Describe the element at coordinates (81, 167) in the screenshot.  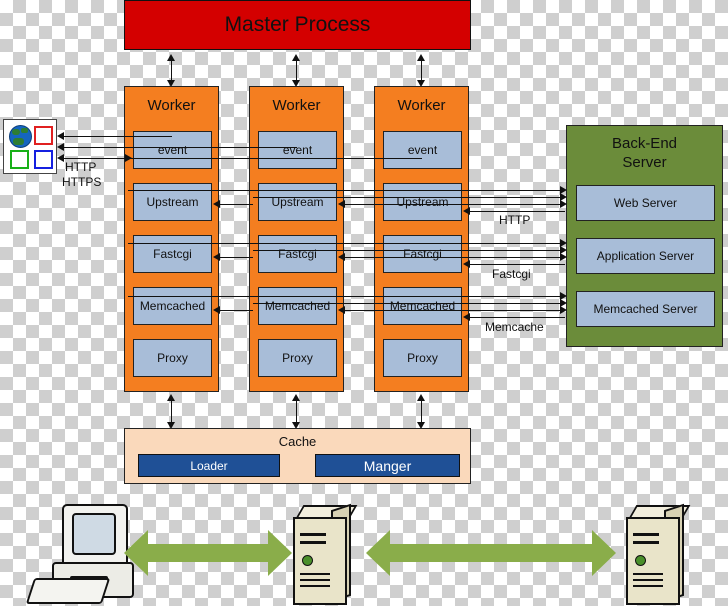
I see `client-protocol-http-label: HTTP` at that location.